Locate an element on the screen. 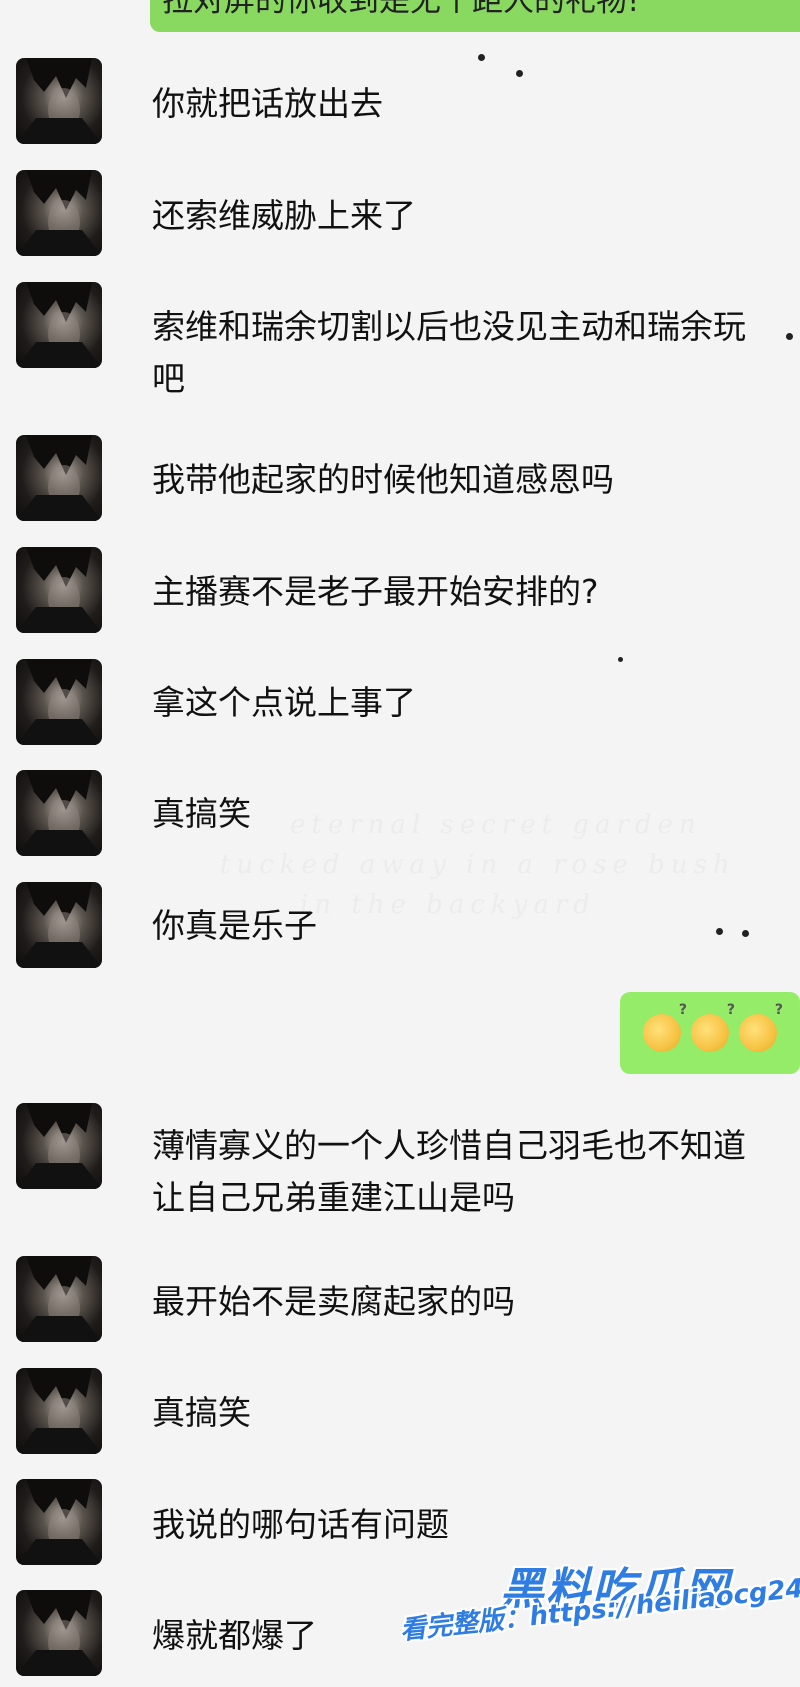 The image size is (800, 1687). sent-message-bubble: 拉对屏的你收到是无个距人的礼物! is located at coordinates (475, 16).